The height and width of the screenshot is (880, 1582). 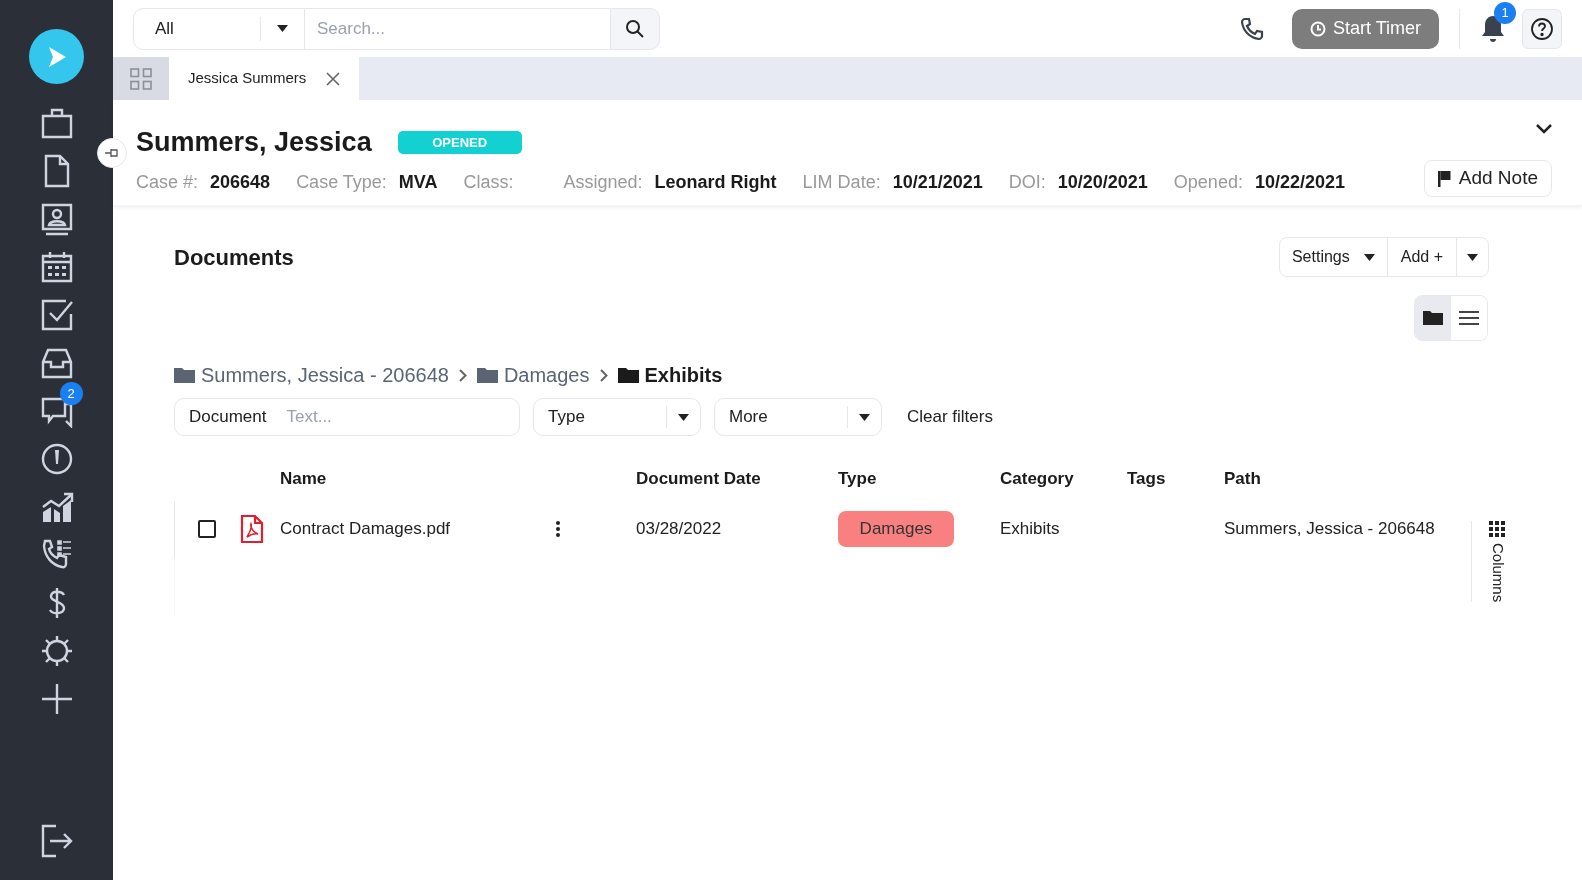 I want to click on add-note-button: Add Note, so click(x=1487, y=178).